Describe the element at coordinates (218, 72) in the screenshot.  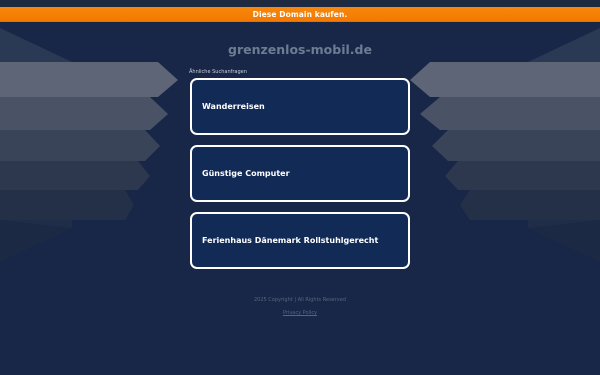
I see `related-searches-label: Ähnliche Suchanfragen` at that location.